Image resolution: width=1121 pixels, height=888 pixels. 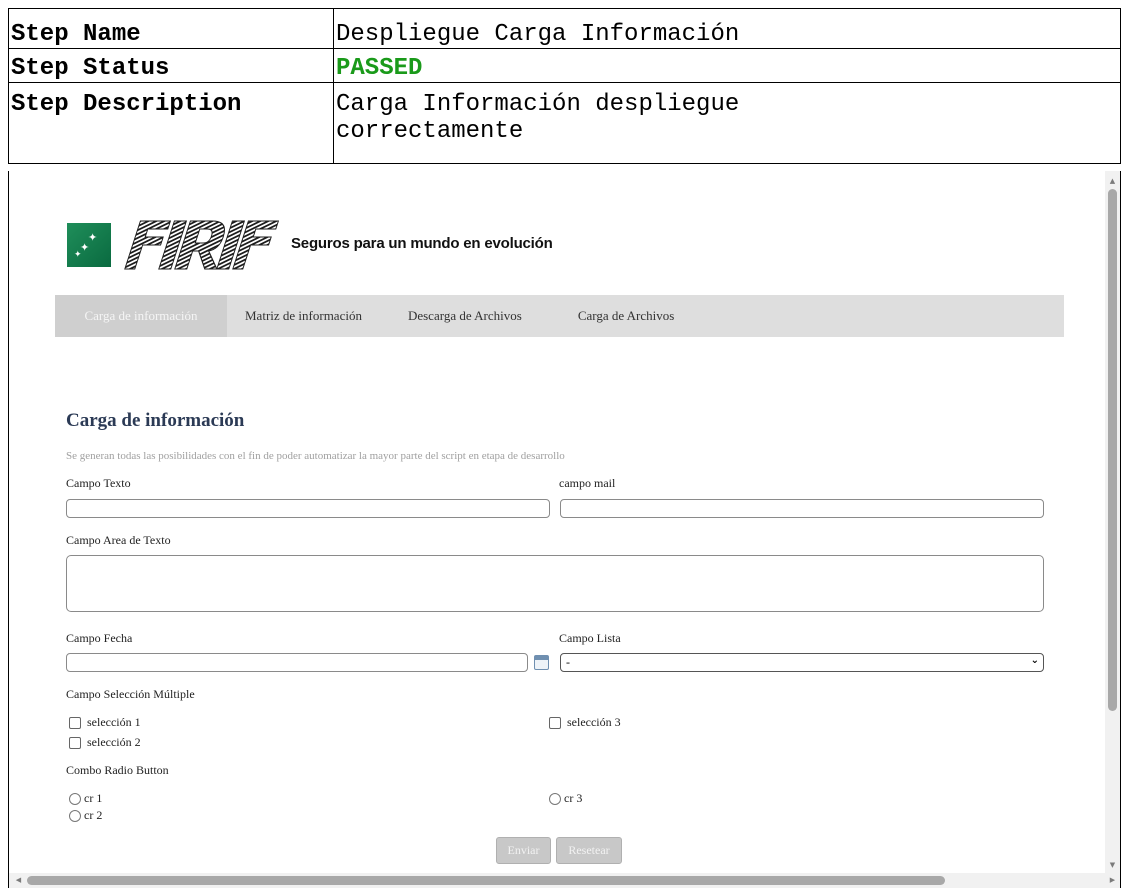 What do you see at coordinates (308, 508) in the screenshot?
I see `campo-texto-input` at bounding box center [308, 508].